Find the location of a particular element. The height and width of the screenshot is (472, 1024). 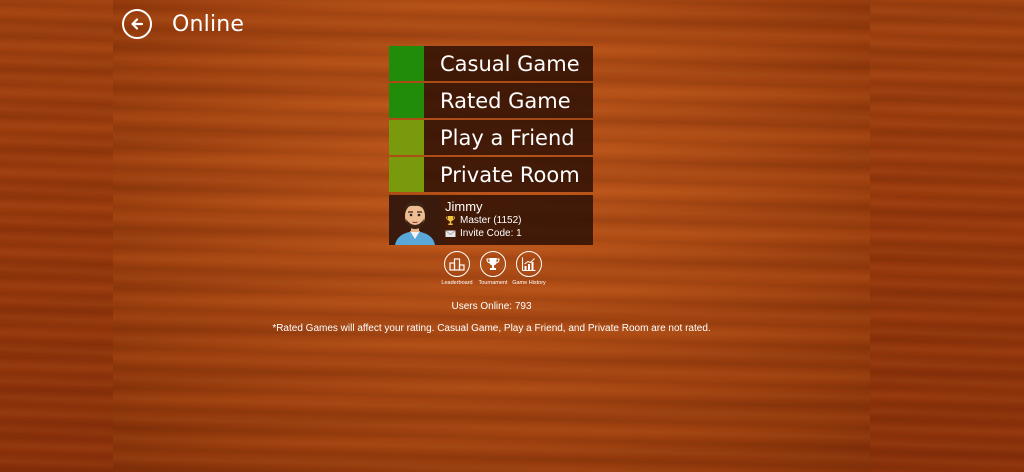

secondary-actions: Leaderboard Tournament Game History is located at coordinates (493, 268).